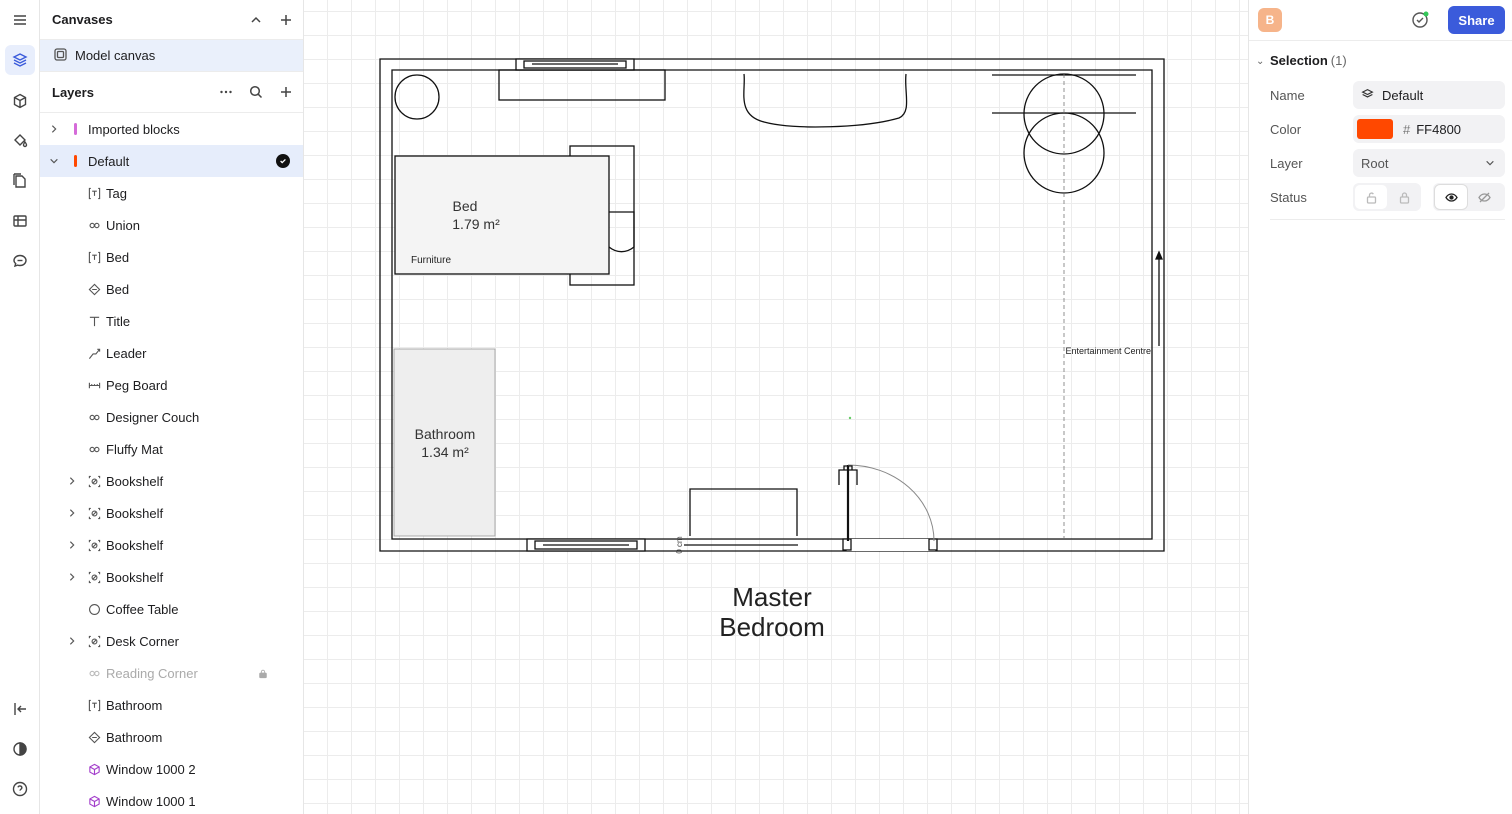 This screenshot has height=814, width=1512. I want to click on check-icon, so click(283, 161).